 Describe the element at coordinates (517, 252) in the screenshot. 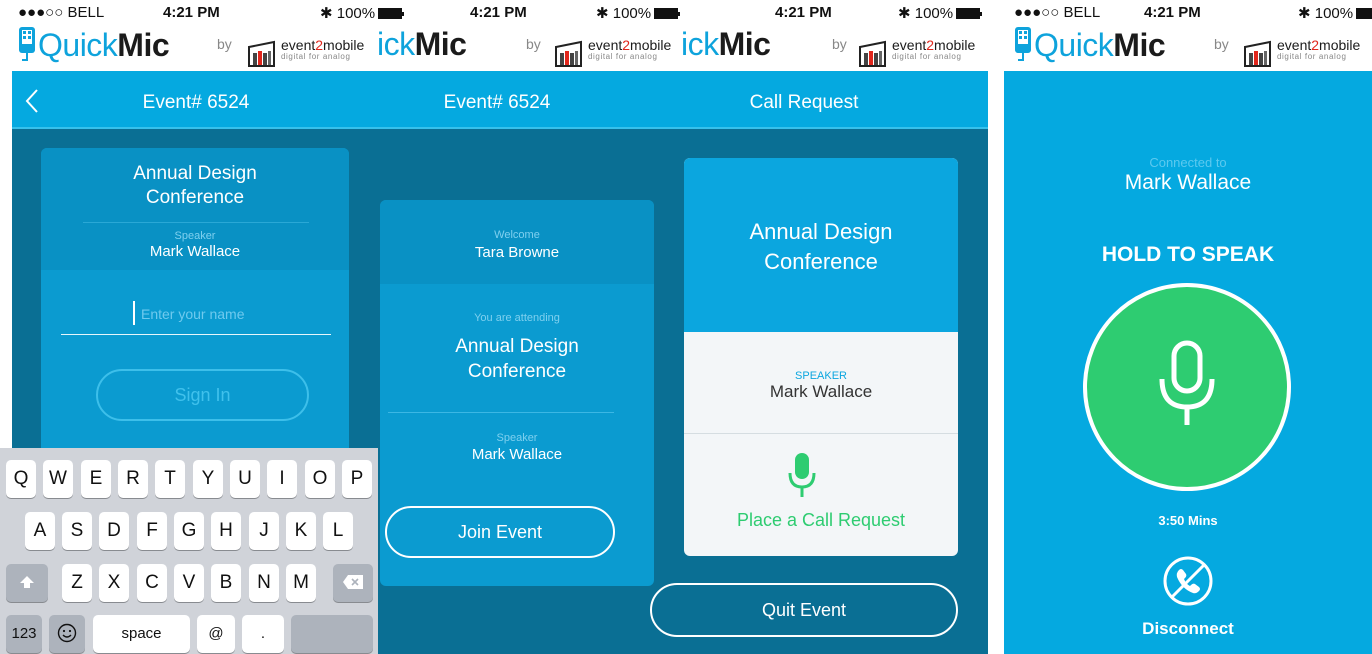

I see `user-name: Tara Browne` at that location.